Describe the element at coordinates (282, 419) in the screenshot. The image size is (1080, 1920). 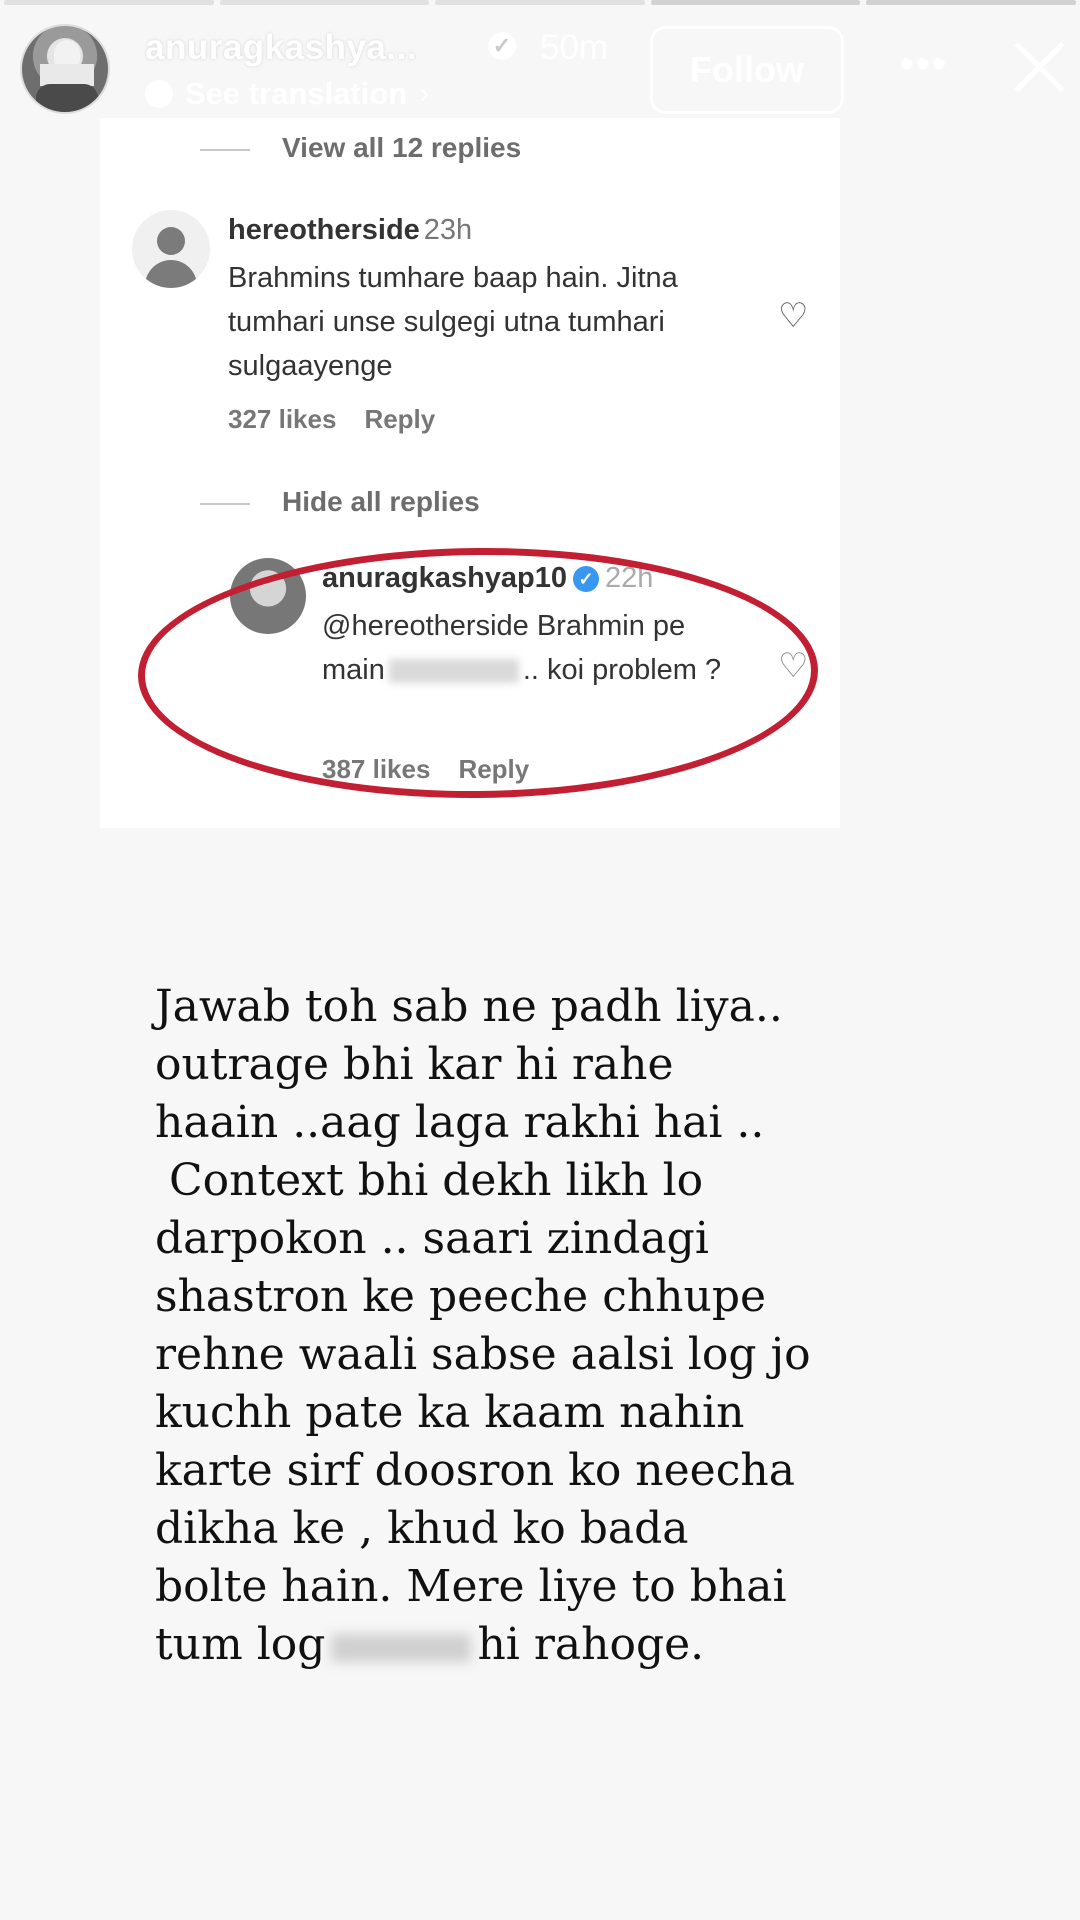
I see `comment-likes: 327 likes` at that location.